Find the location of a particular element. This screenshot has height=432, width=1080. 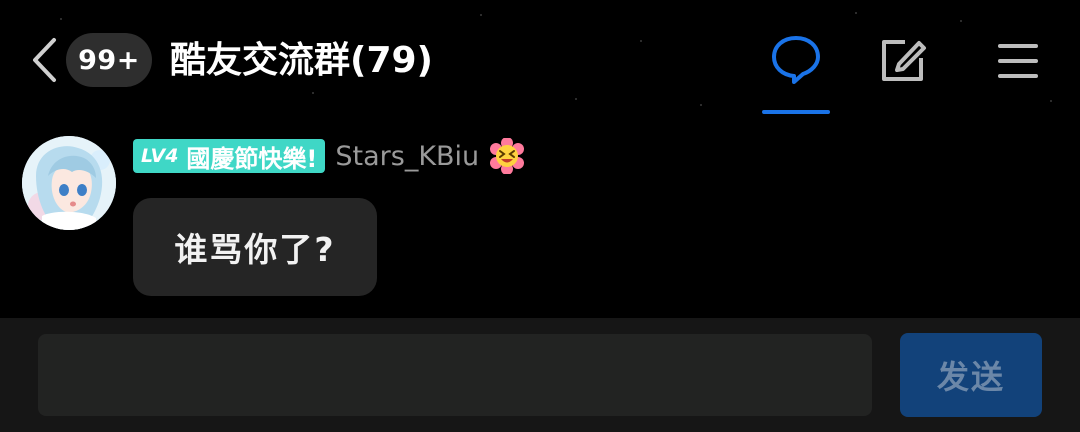

tab-chat is located at coordinates (796, 72).